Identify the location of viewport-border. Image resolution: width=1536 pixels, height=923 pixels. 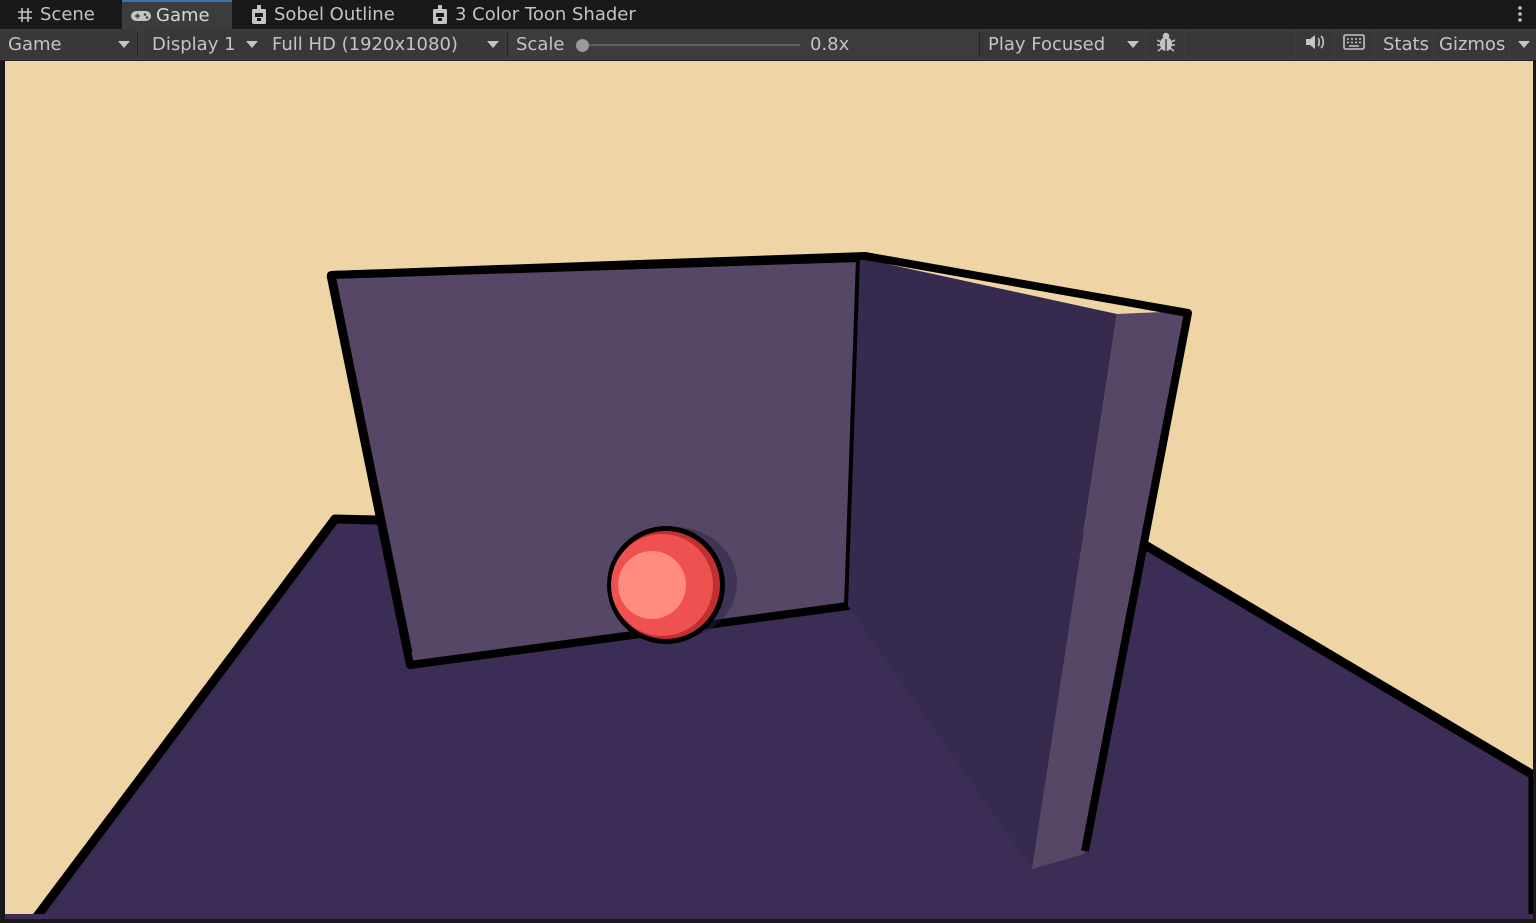
(768, 921).